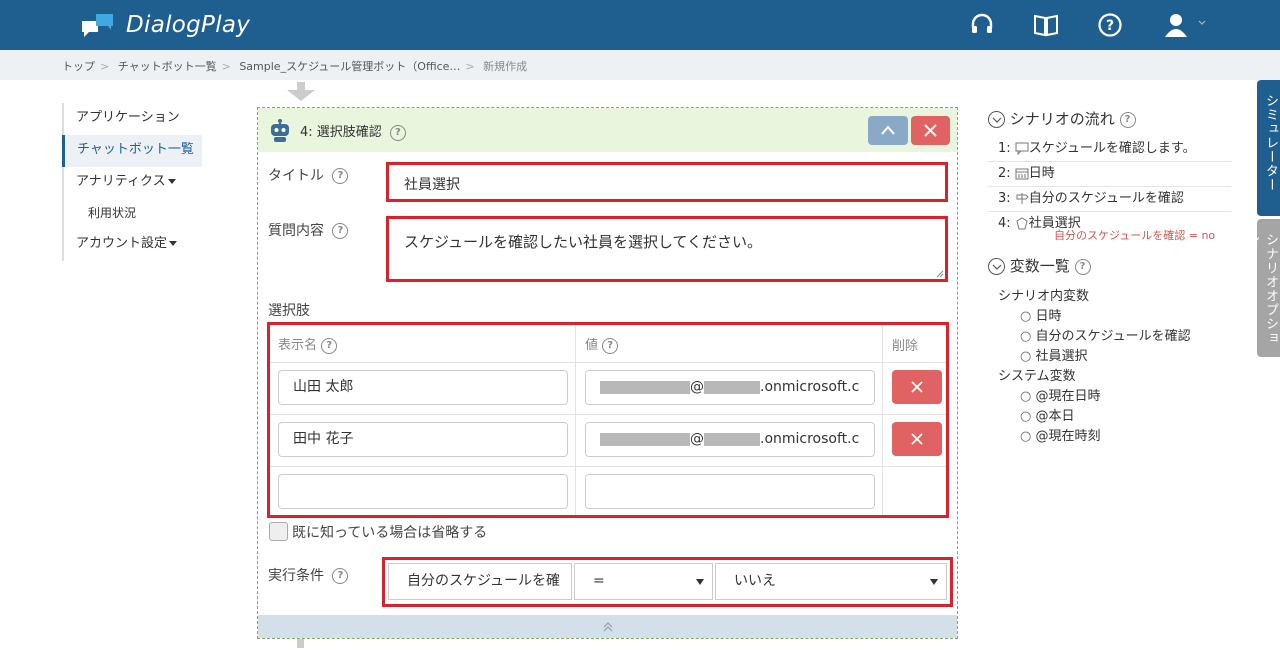 The image size is (1280, 650). What do you see at coordinates (730, 491) in the screenshot?
I see `choice-value-input` at bounding box center [730, 491].